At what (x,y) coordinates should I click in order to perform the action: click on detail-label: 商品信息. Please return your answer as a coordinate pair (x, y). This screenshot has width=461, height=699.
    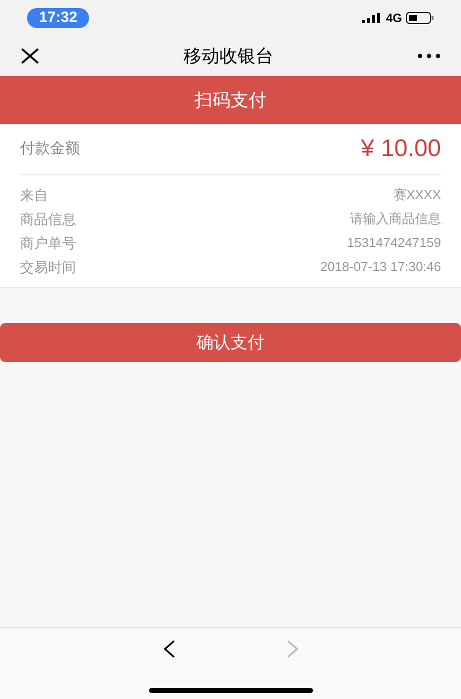
    Looking at the image, I should click on (48, 219).